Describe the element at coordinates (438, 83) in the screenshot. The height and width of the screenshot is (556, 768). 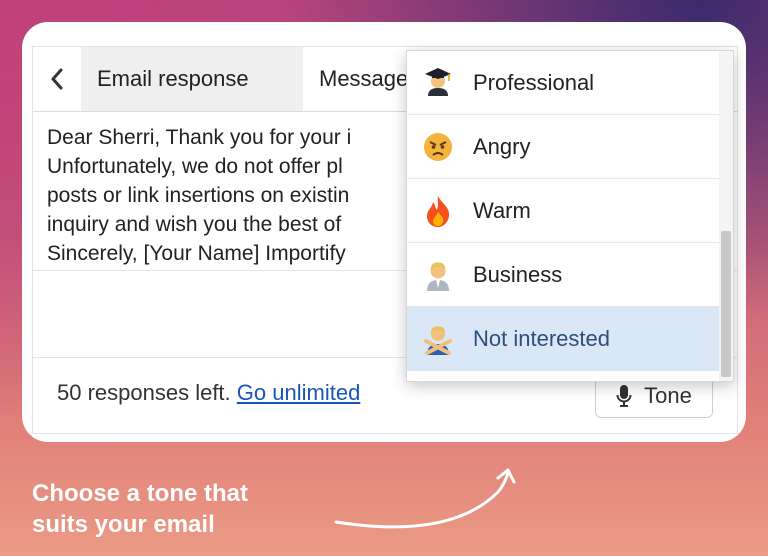
I see `graduate-person-icon` at that location.